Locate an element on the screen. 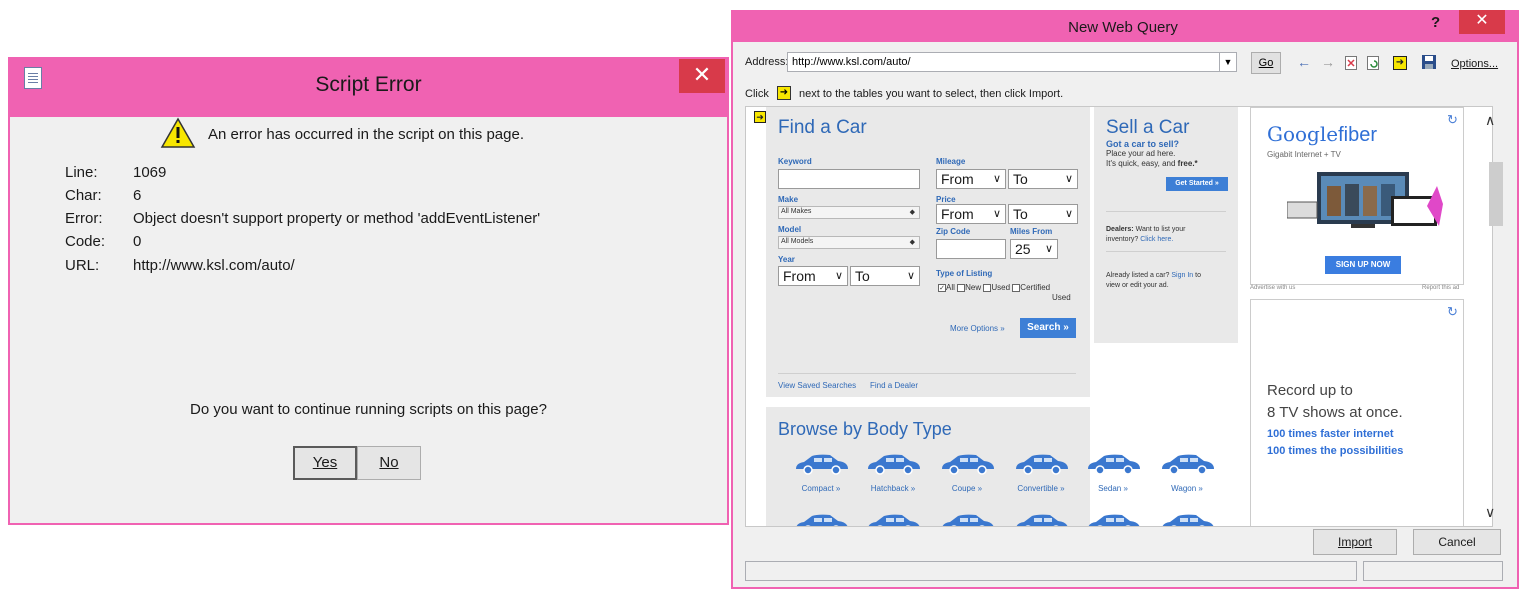 This screenshot has height=589, width=1519. sell-line-2: It's quick, easy, and free.* is located at coordinates (1152, 163).